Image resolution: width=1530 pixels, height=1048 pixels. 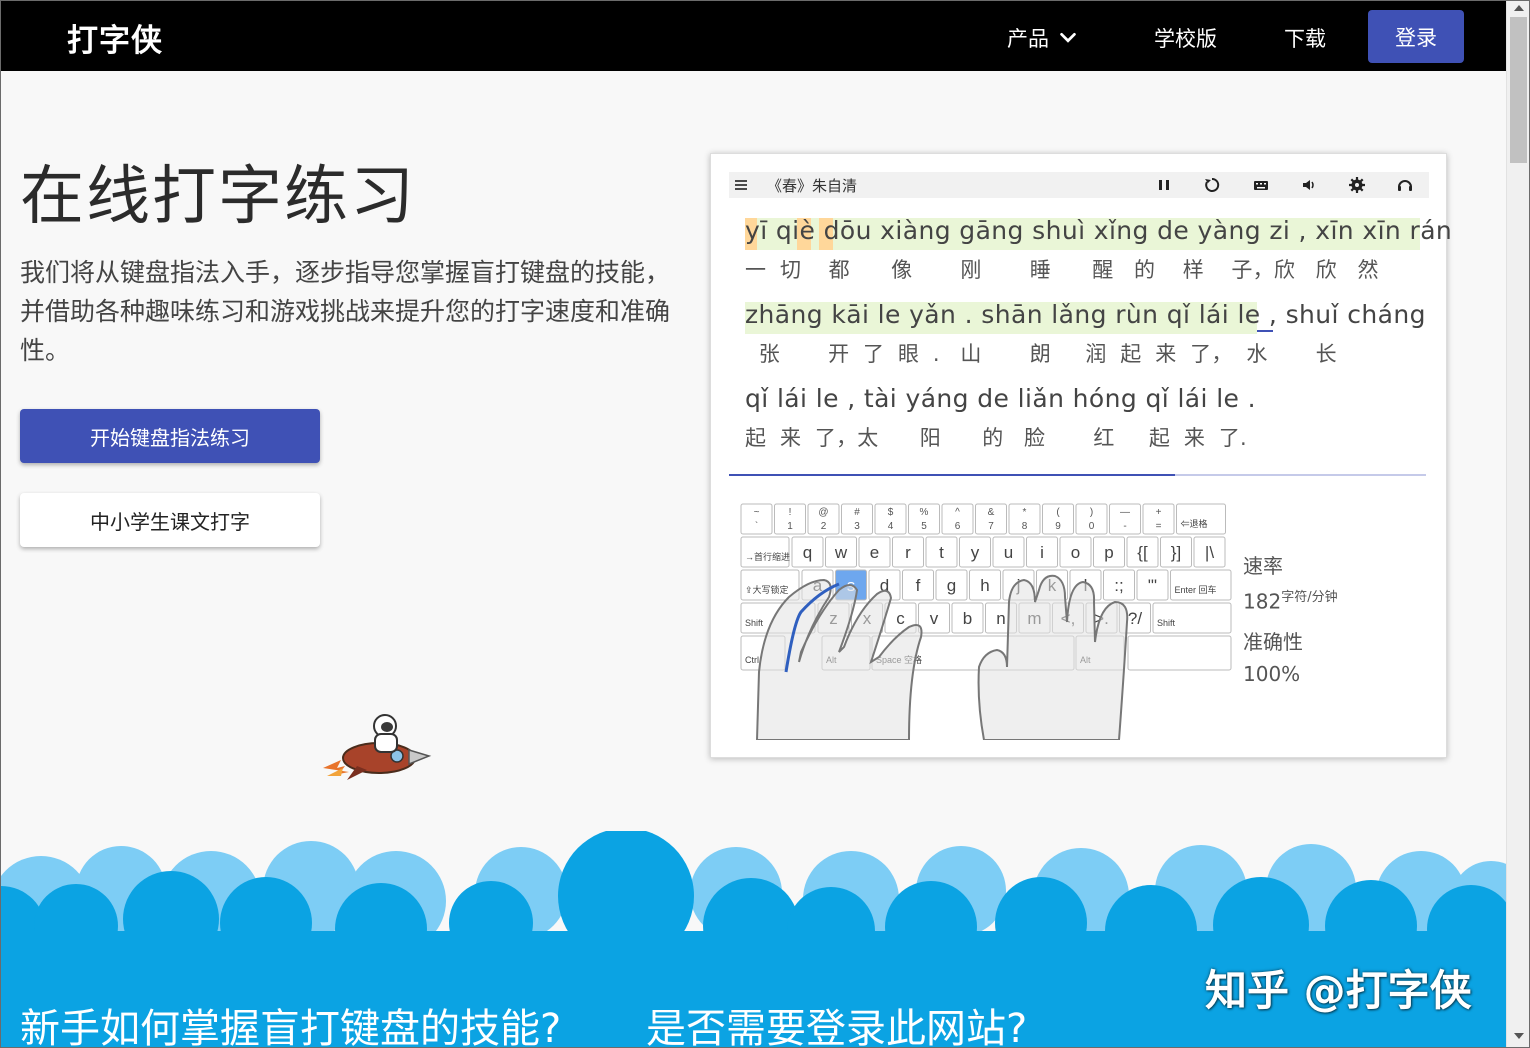 I want to click on progress-fill, so click(x=952, y=475).